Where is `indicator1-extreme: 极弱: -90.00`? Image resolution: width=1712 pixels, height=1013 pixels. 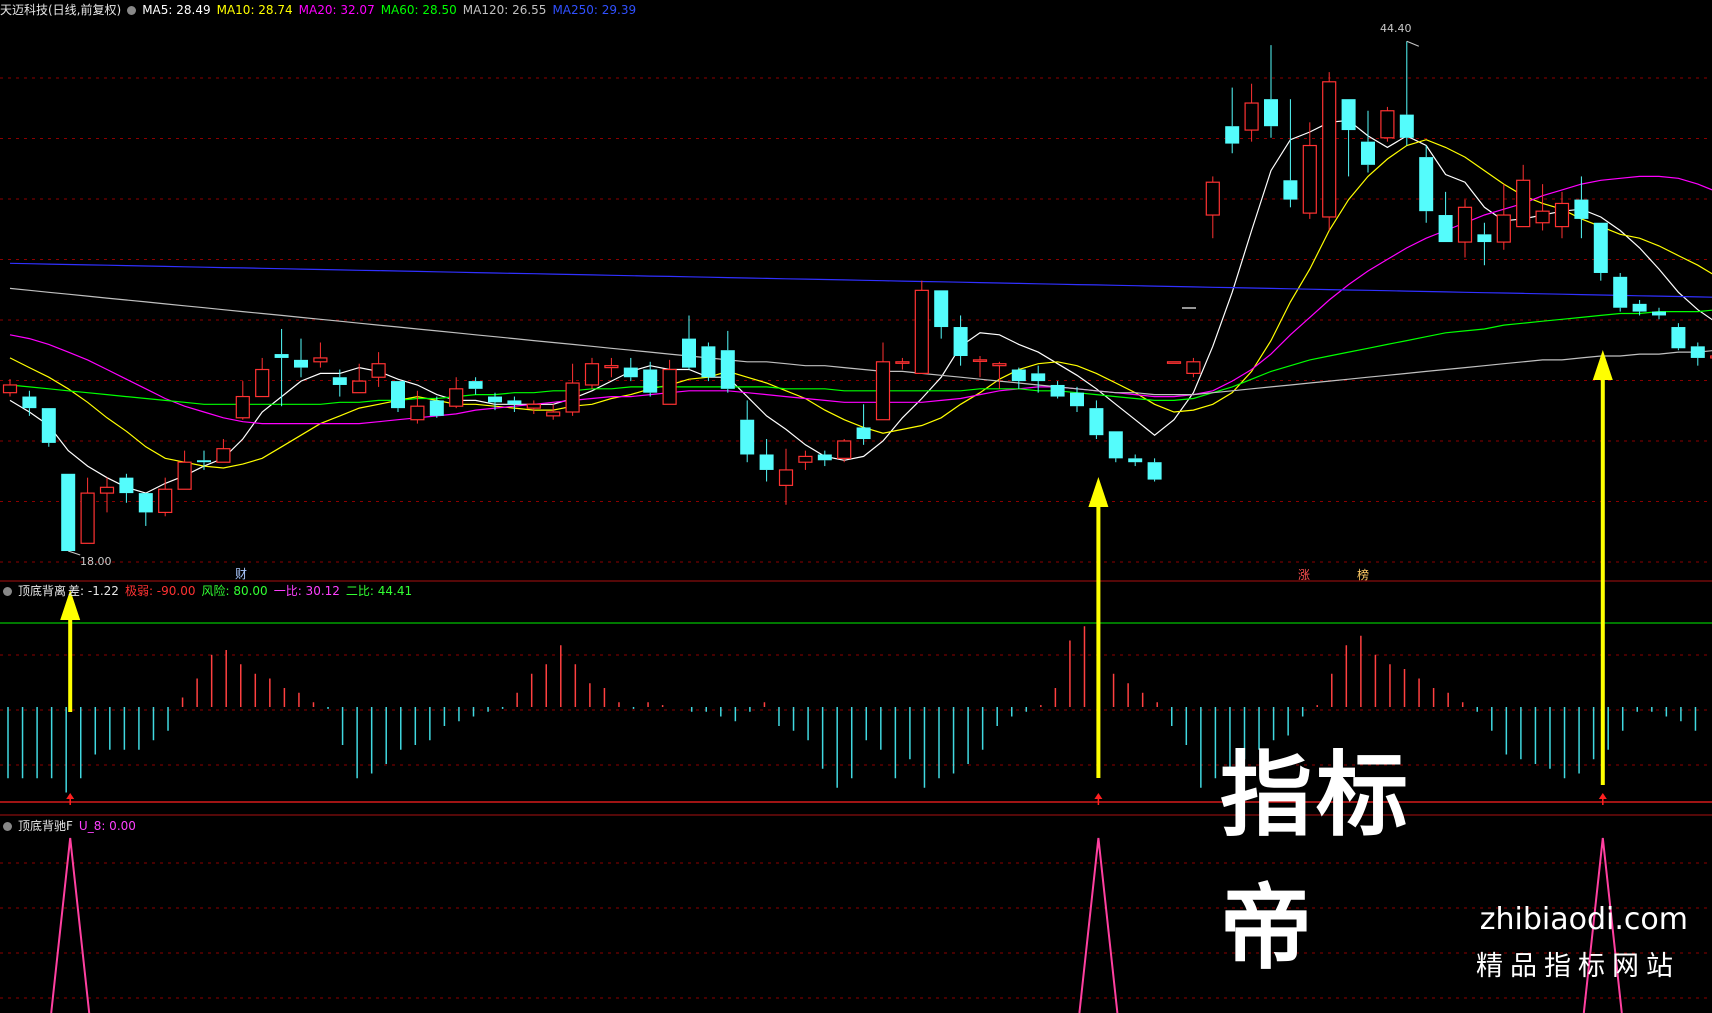 indicator1-extreme: 极弱: -90.00 is located at coordinates (160, 591).